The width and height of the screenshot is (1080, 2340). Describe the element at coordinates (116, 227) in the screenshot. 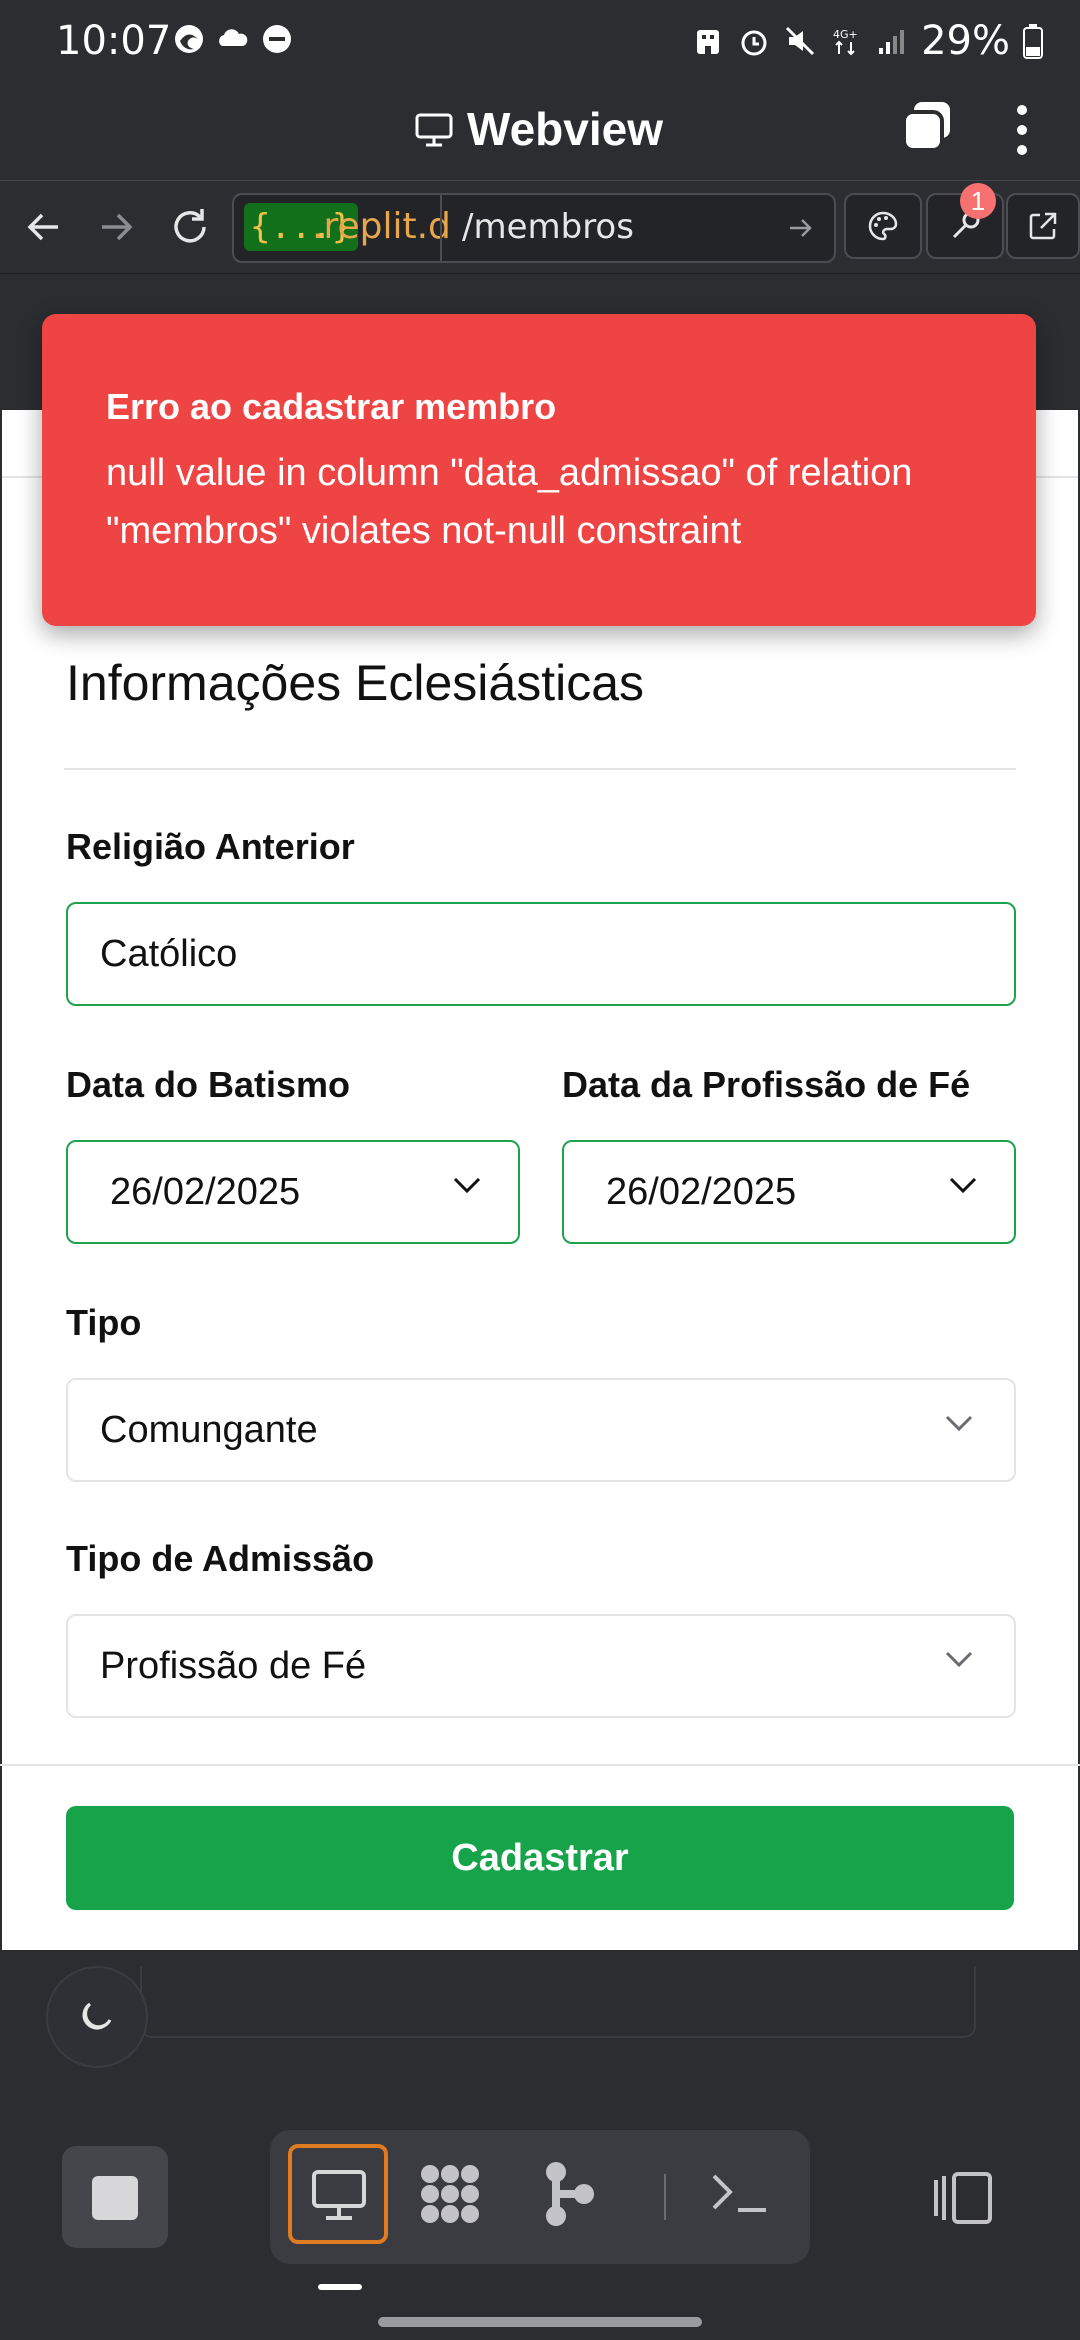

I see `forward-icon` at that location.